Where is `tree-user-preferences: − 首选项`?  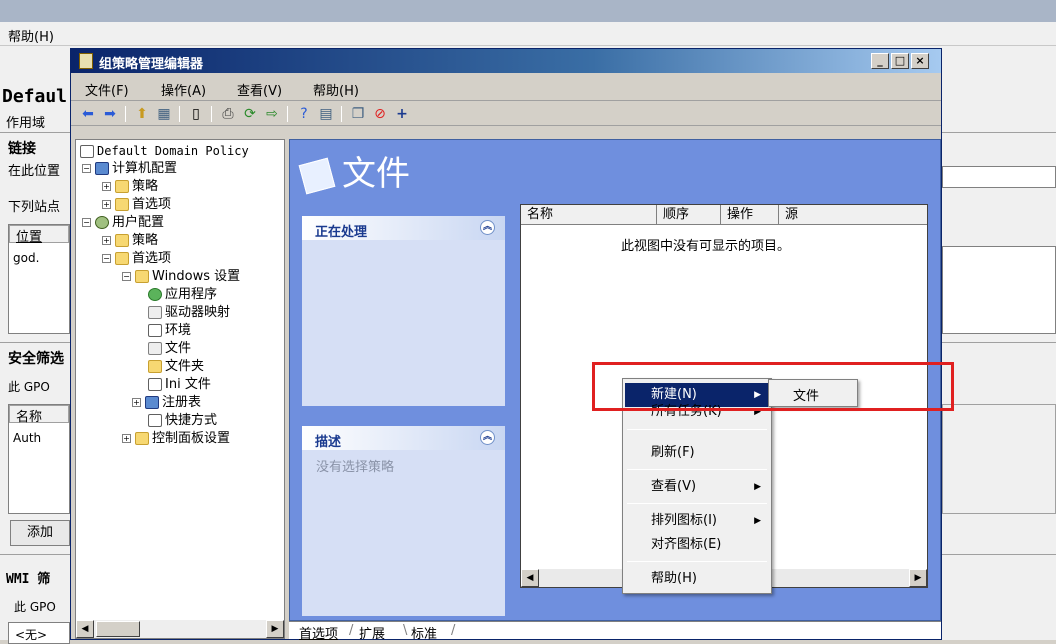 tree-user-preferences: − 首选项 is located at coordinates (136, 259).